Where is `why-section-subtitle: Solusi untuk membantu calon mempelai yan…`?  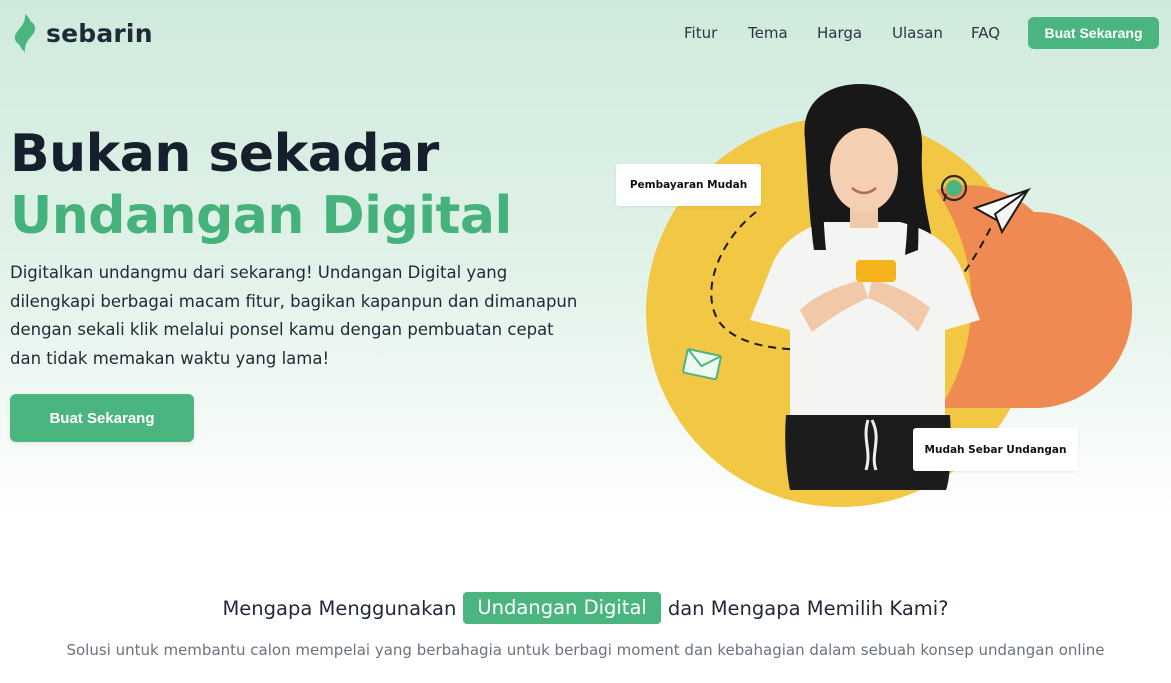 why-section-subtitle: Solusi untuk membantu calon mempelai yan… is located at coordinates (585, 650).